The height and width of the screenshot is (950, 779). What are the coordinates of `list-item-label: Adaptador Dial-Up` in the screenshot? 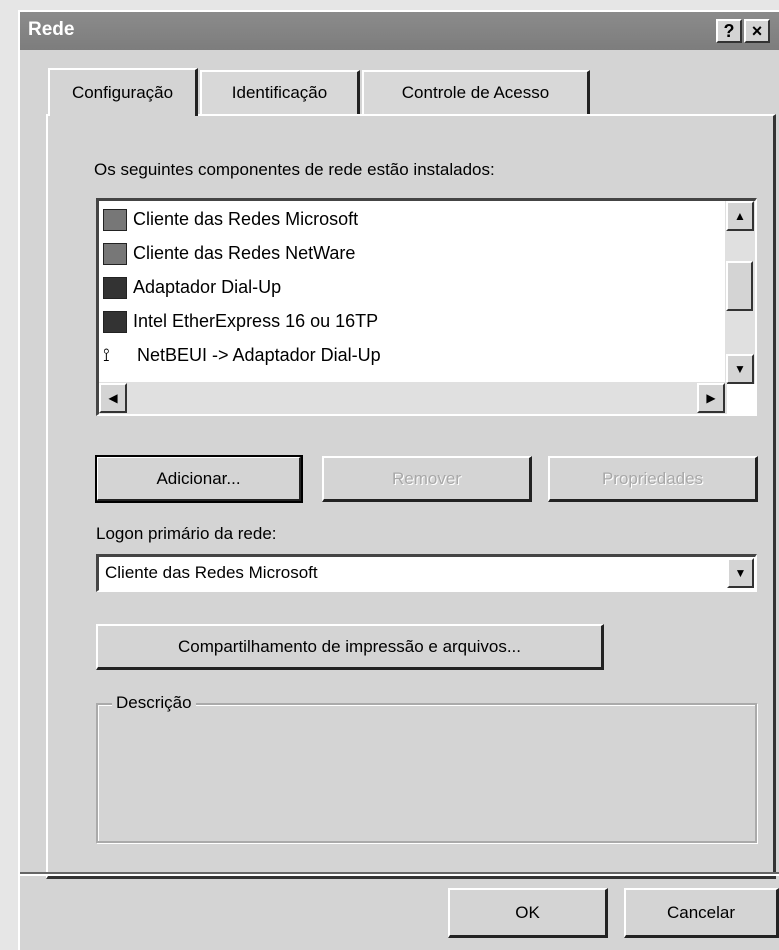 It's located at (207, 287).